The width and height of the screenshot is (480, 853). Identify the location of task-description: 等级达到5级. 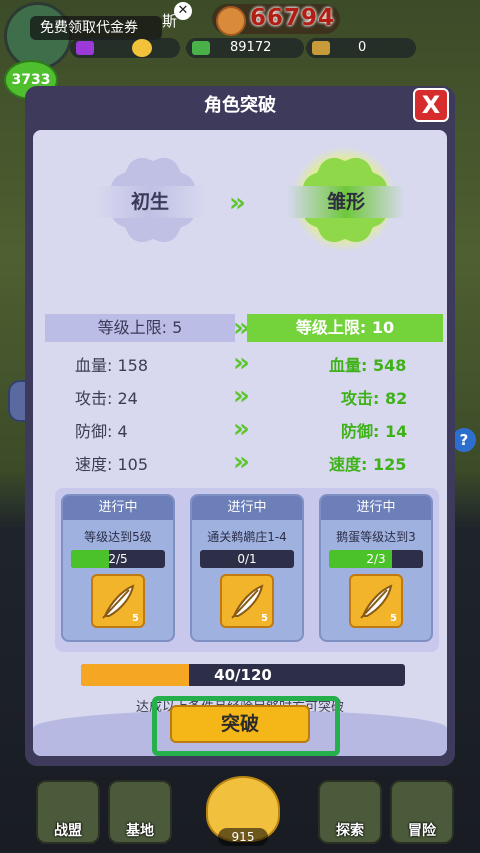
(118, 537).